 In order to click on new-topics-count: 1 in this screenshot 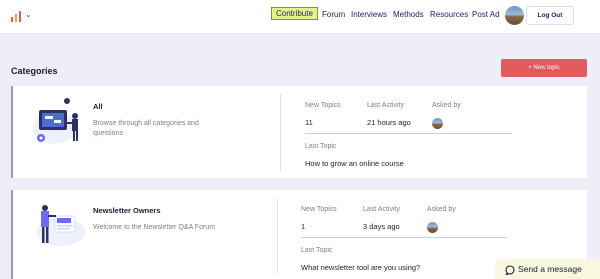, I will do `click(303, 226)`.